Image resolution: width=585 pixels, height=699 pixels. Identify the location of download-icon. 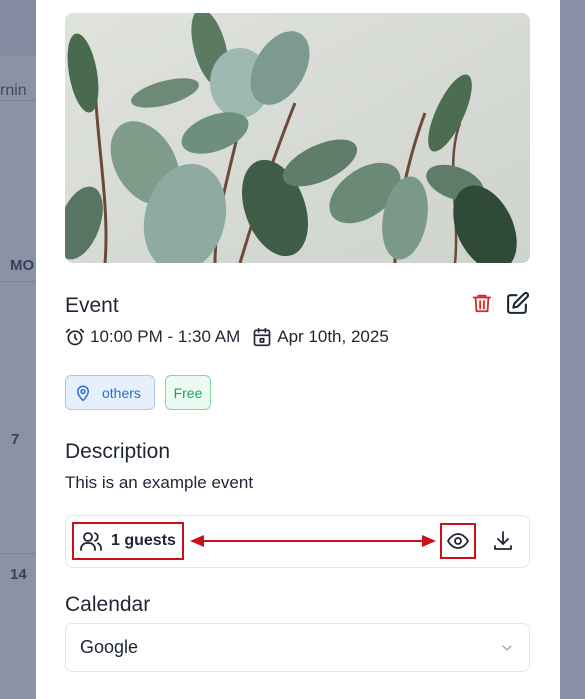
(503, 540).